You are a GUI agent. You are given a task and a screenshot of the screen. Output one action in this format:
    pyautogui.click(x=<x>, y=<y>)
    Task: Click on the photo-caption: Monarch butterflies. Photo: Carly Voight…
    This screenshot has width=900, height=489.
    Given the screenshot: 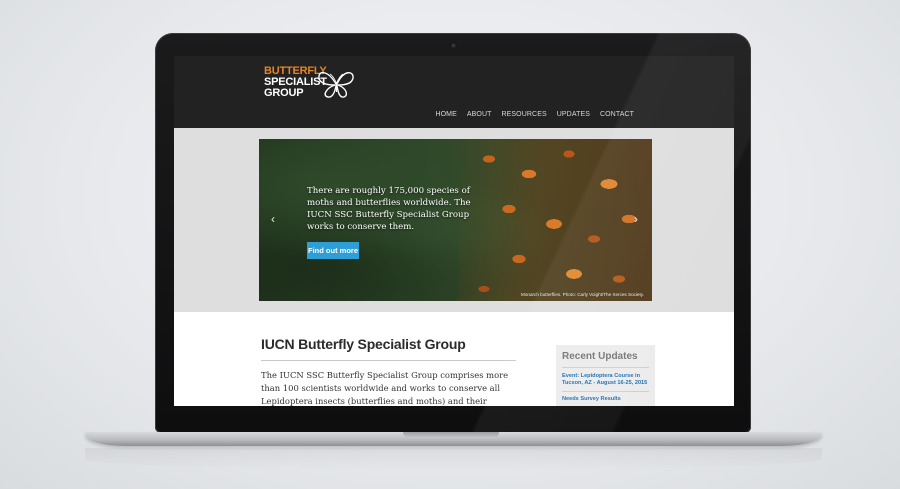 What is the action you would take?
    pyautogui.click(x=582, y=294)
    